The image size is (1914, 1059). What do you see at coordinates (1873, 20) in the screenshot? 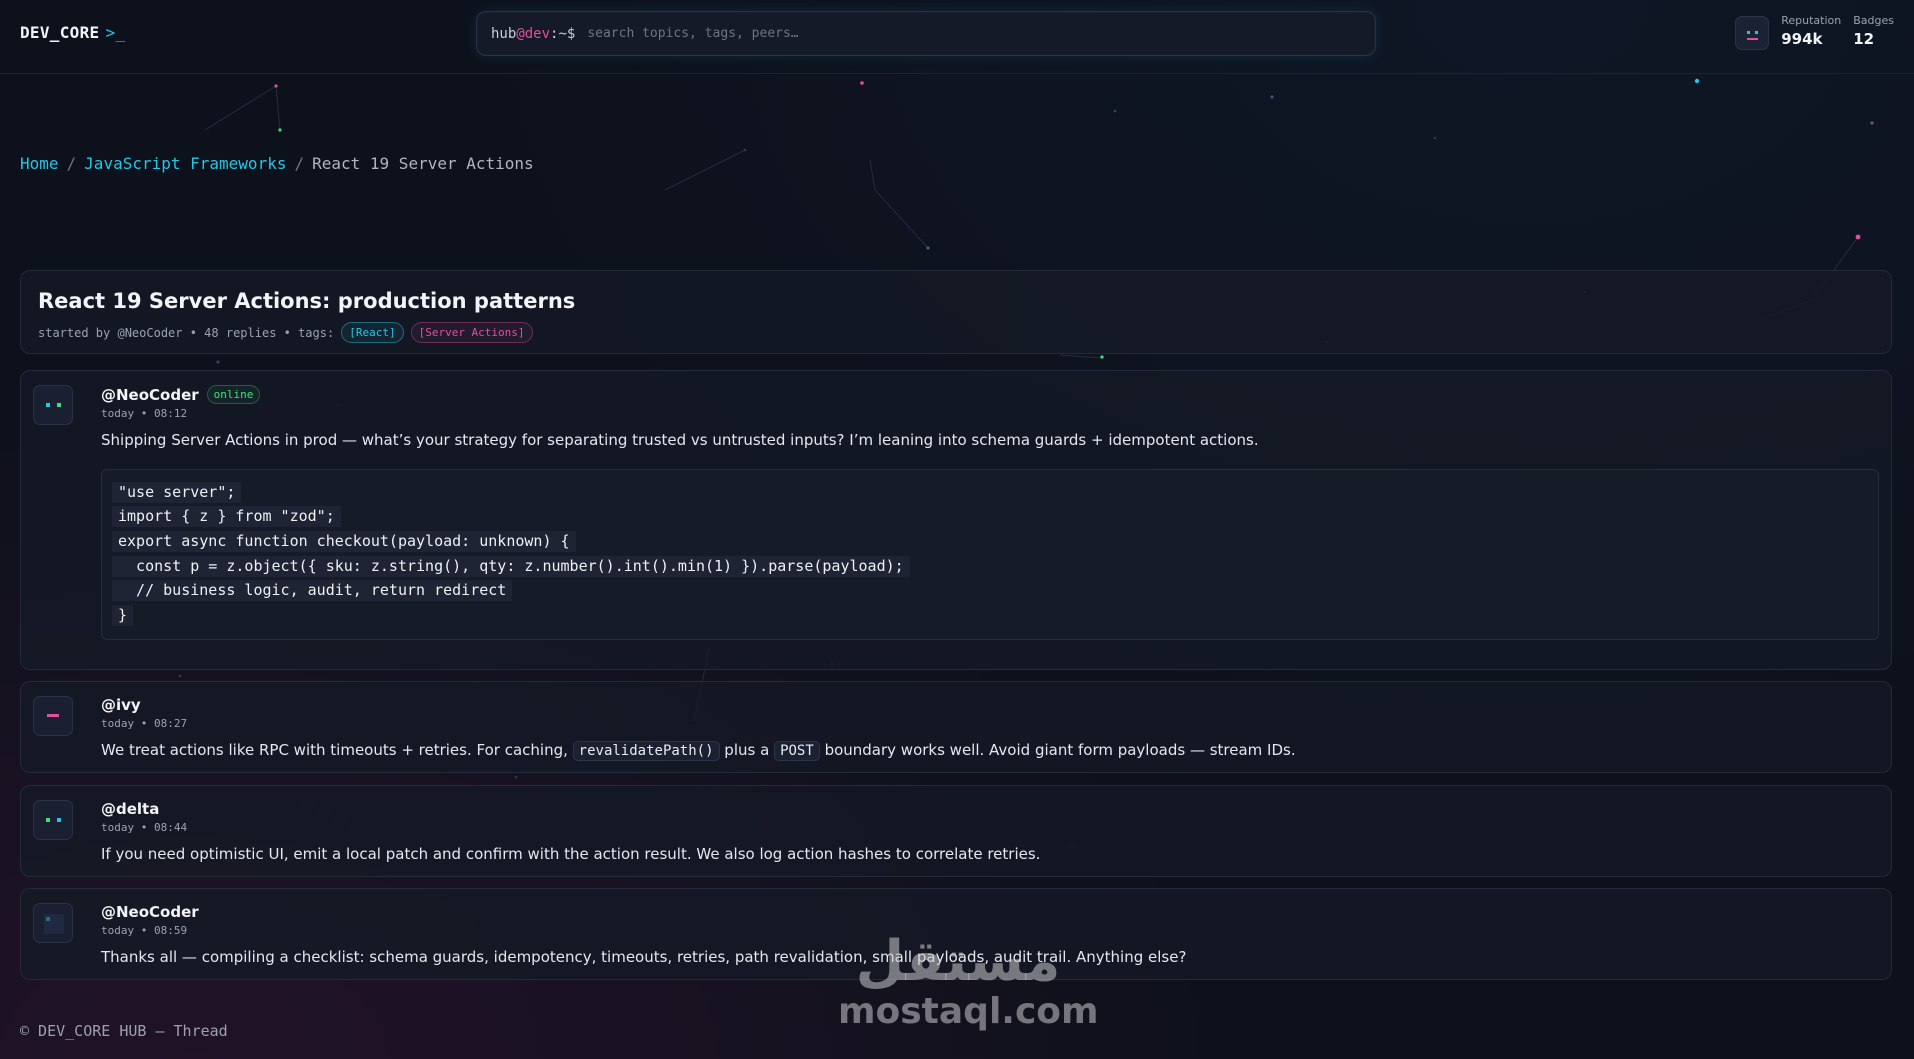
I see `badges-label: Badges` at bounding box center [1873, 20].